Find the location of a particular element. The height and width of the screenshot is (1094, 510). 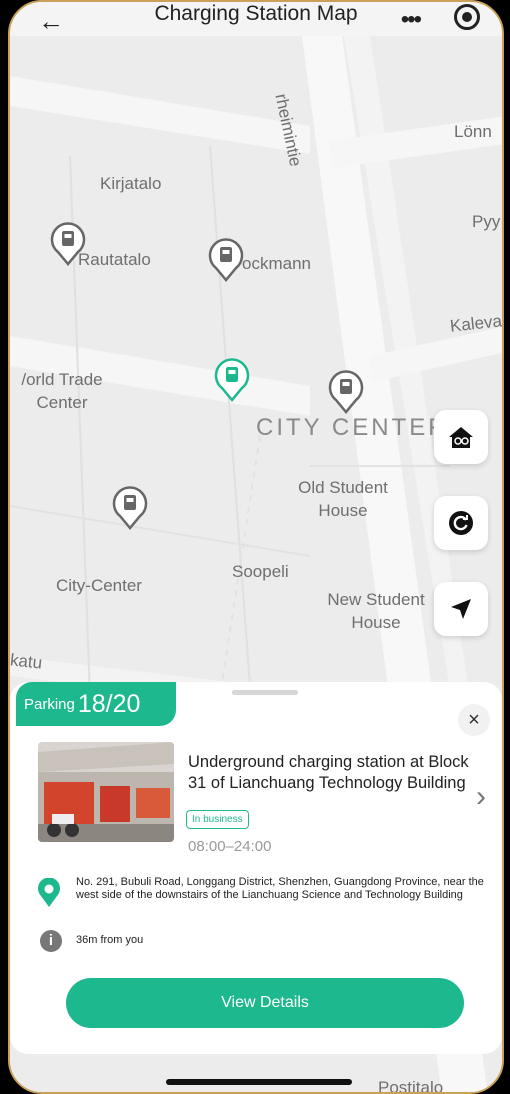

target-icon is located at coordinates (467, 17).